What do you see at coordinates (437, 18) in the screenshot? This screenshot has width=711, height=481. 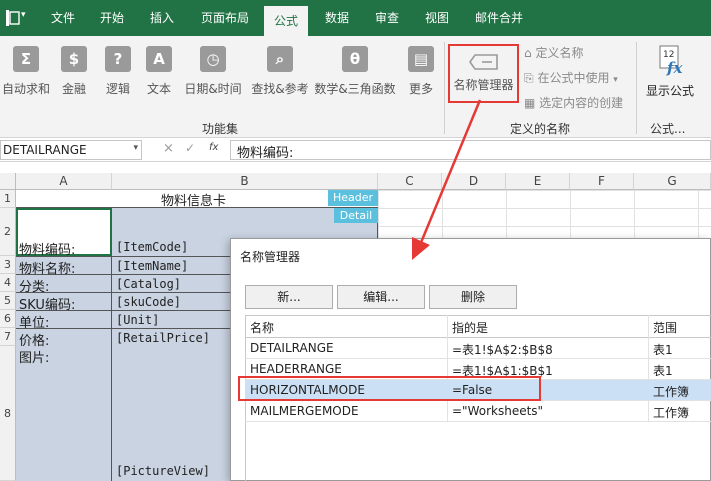 I see `tab-view: 视图` at bounding box center [437, 18].